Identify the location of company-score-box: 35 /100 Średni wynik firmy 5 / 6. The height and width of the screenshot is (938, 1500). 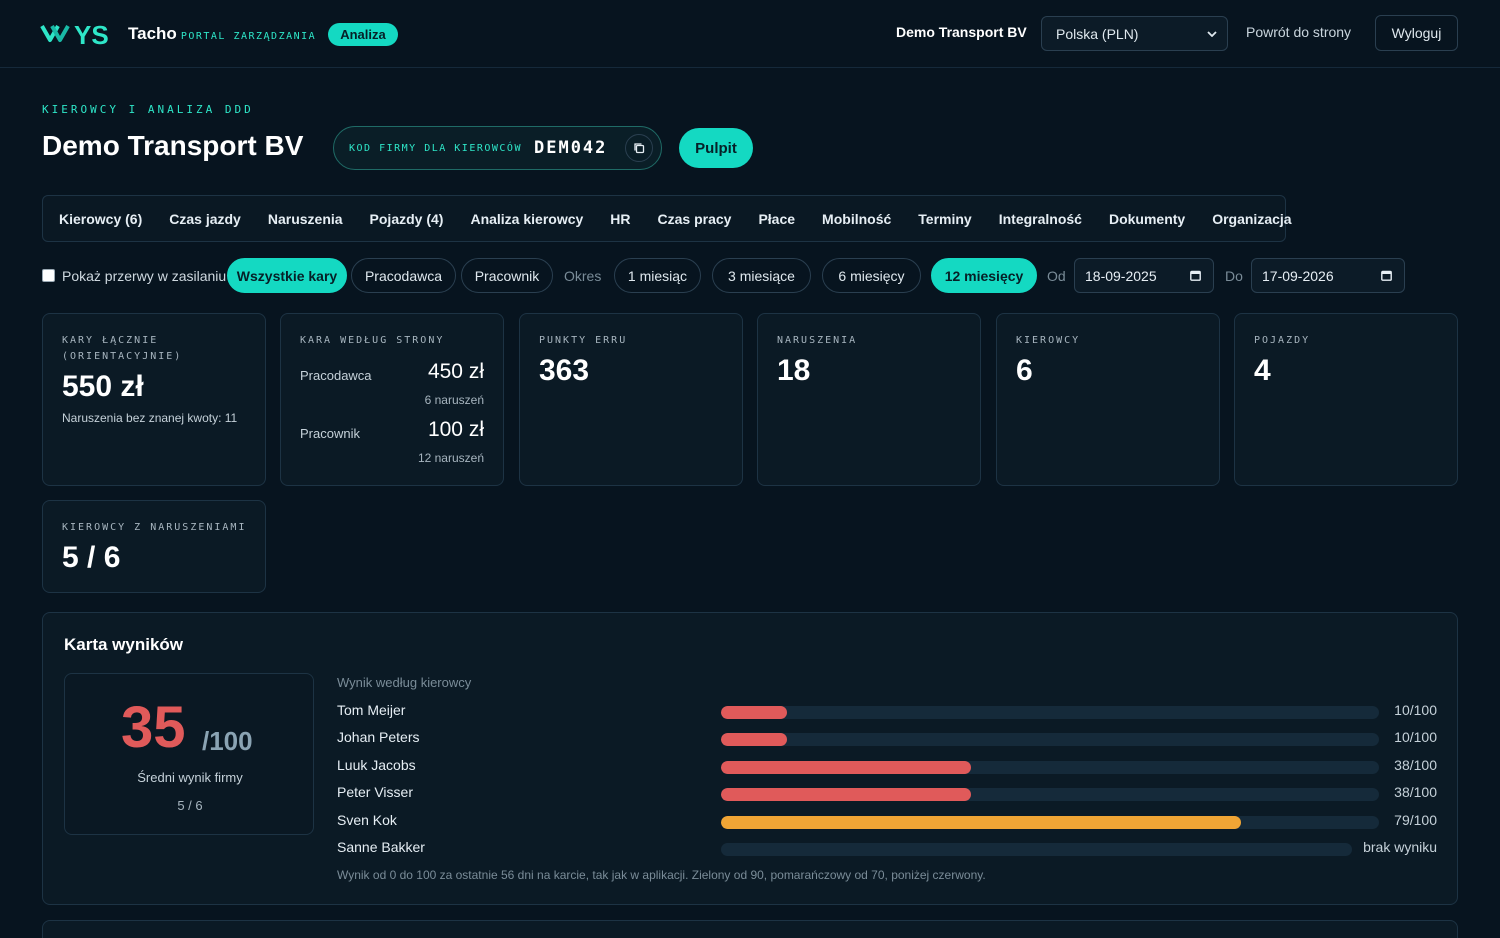
(189, 754).